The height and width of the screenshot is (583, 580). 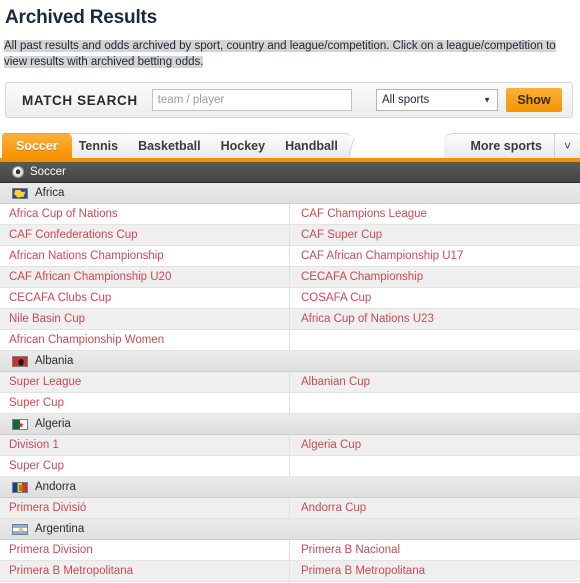 What do you see at coordinates (290, 529) in the screenshot?
I see `country-header-row: Argentina` at bounding box center [290, 529].